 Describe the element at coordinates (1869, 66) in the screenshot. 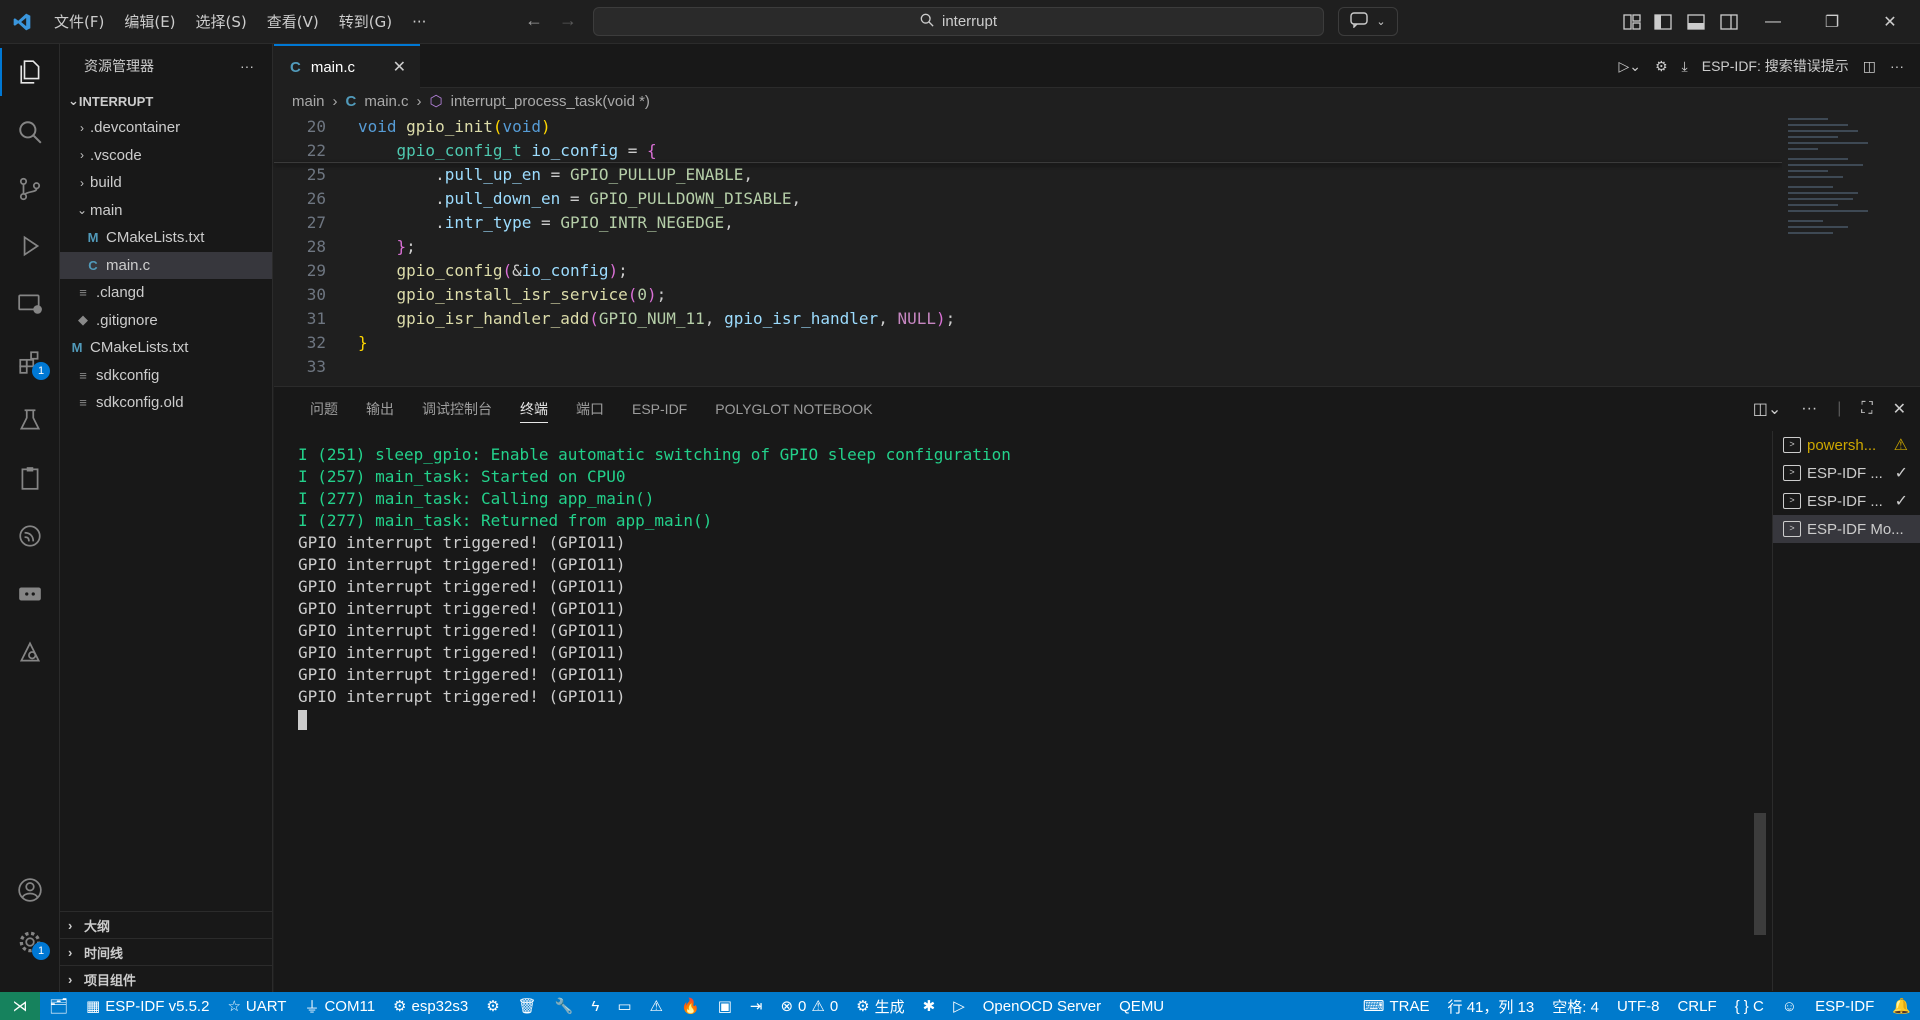

I see `split-editor-icon: ◫` at that location.